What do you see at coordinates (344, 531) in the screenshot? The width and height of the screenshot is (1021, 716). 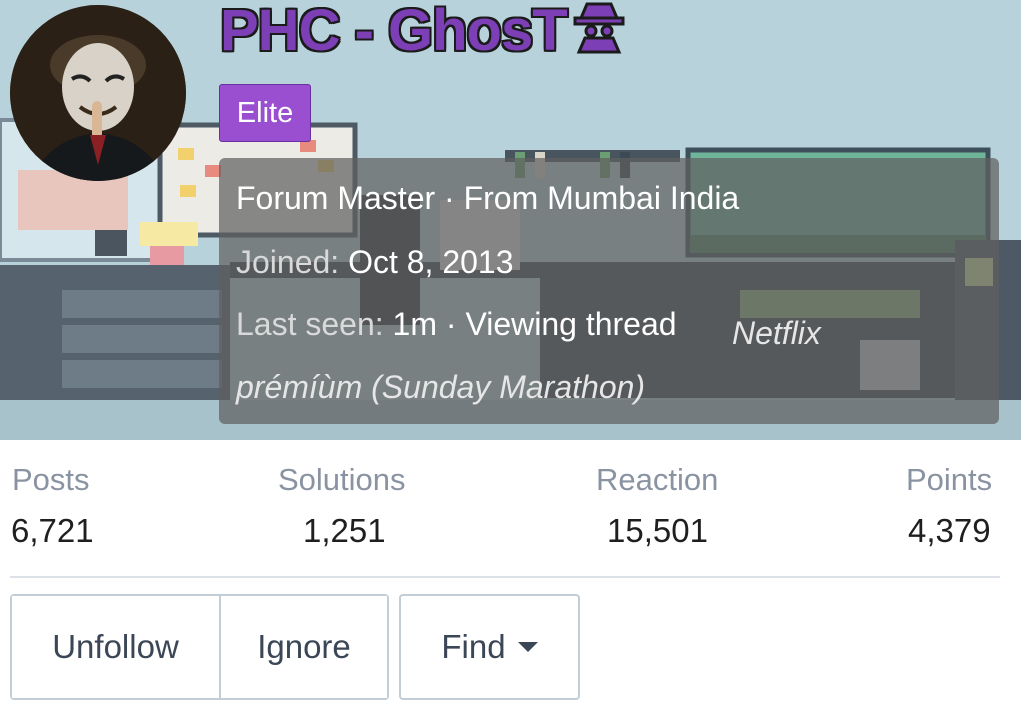 I see `stat-value-solutions: 1,251` at bounding box center [344, 531].